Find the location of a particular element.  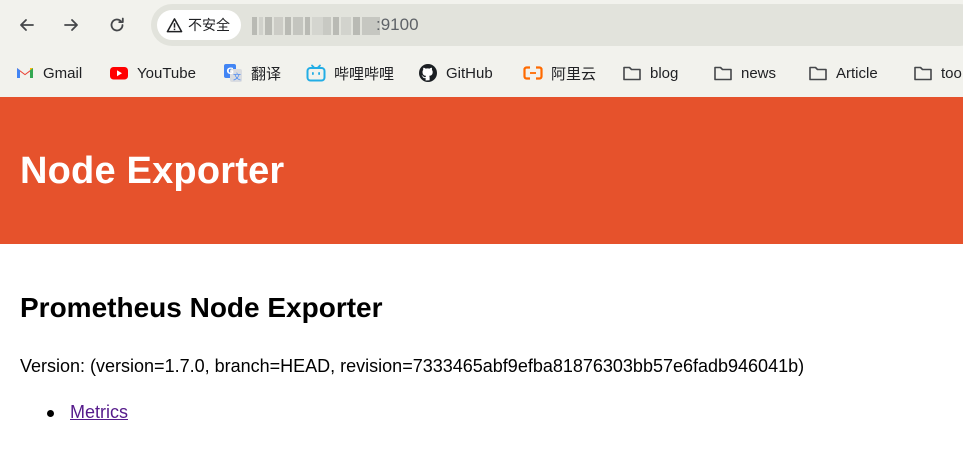

bookmark-label: too is located at coordinates (951, 73).